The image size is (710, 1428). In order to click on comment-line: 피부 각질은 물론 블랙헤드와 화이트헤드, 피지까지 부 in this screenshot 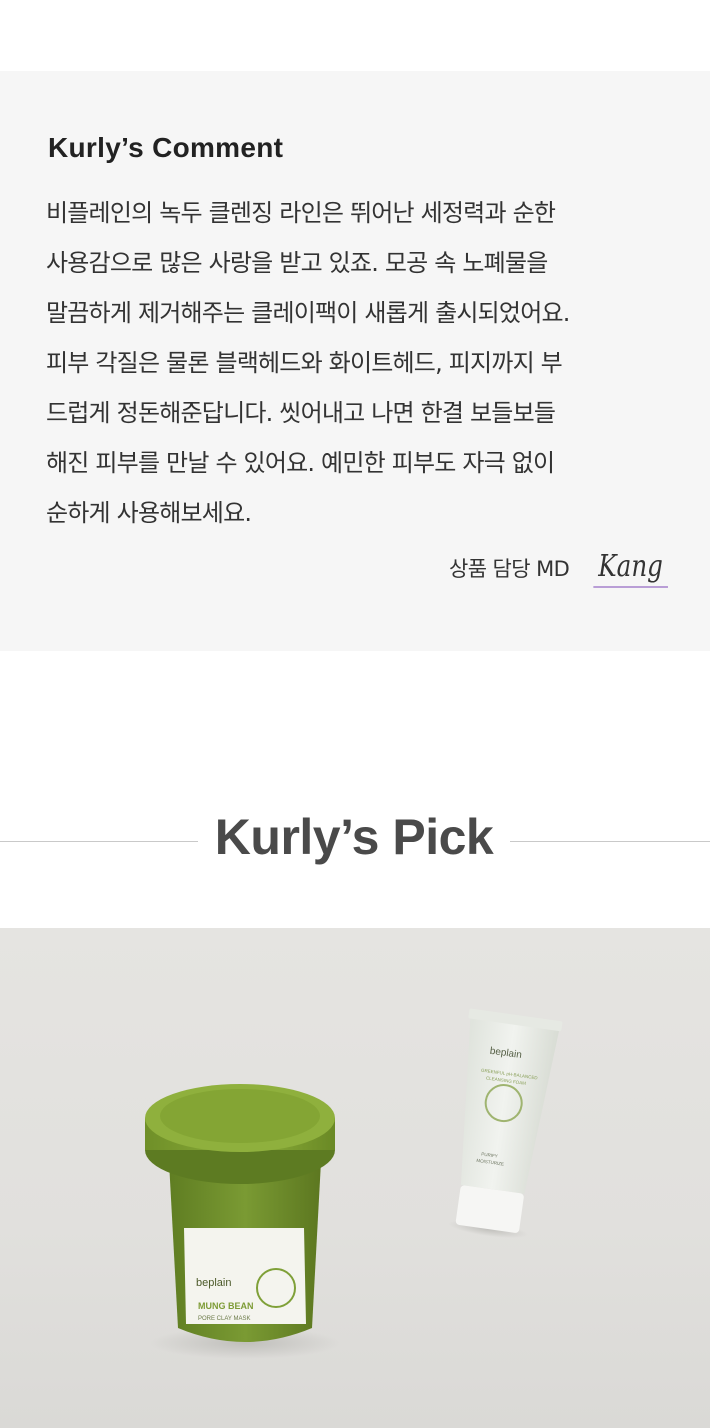, I will do `click(304, 363)`.